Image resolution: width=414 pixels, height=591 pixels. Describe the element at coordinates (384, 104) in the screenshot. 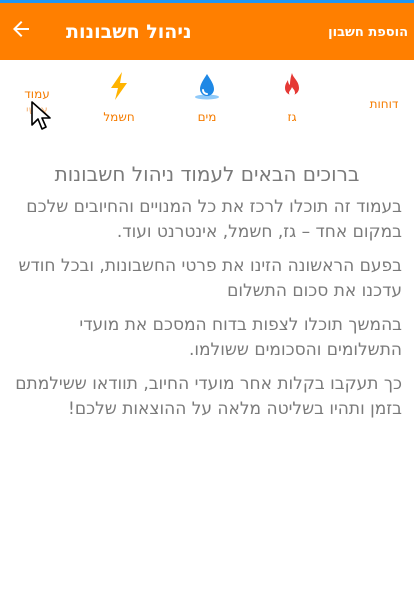

I see `nav-item-label: דוחות` at that location.